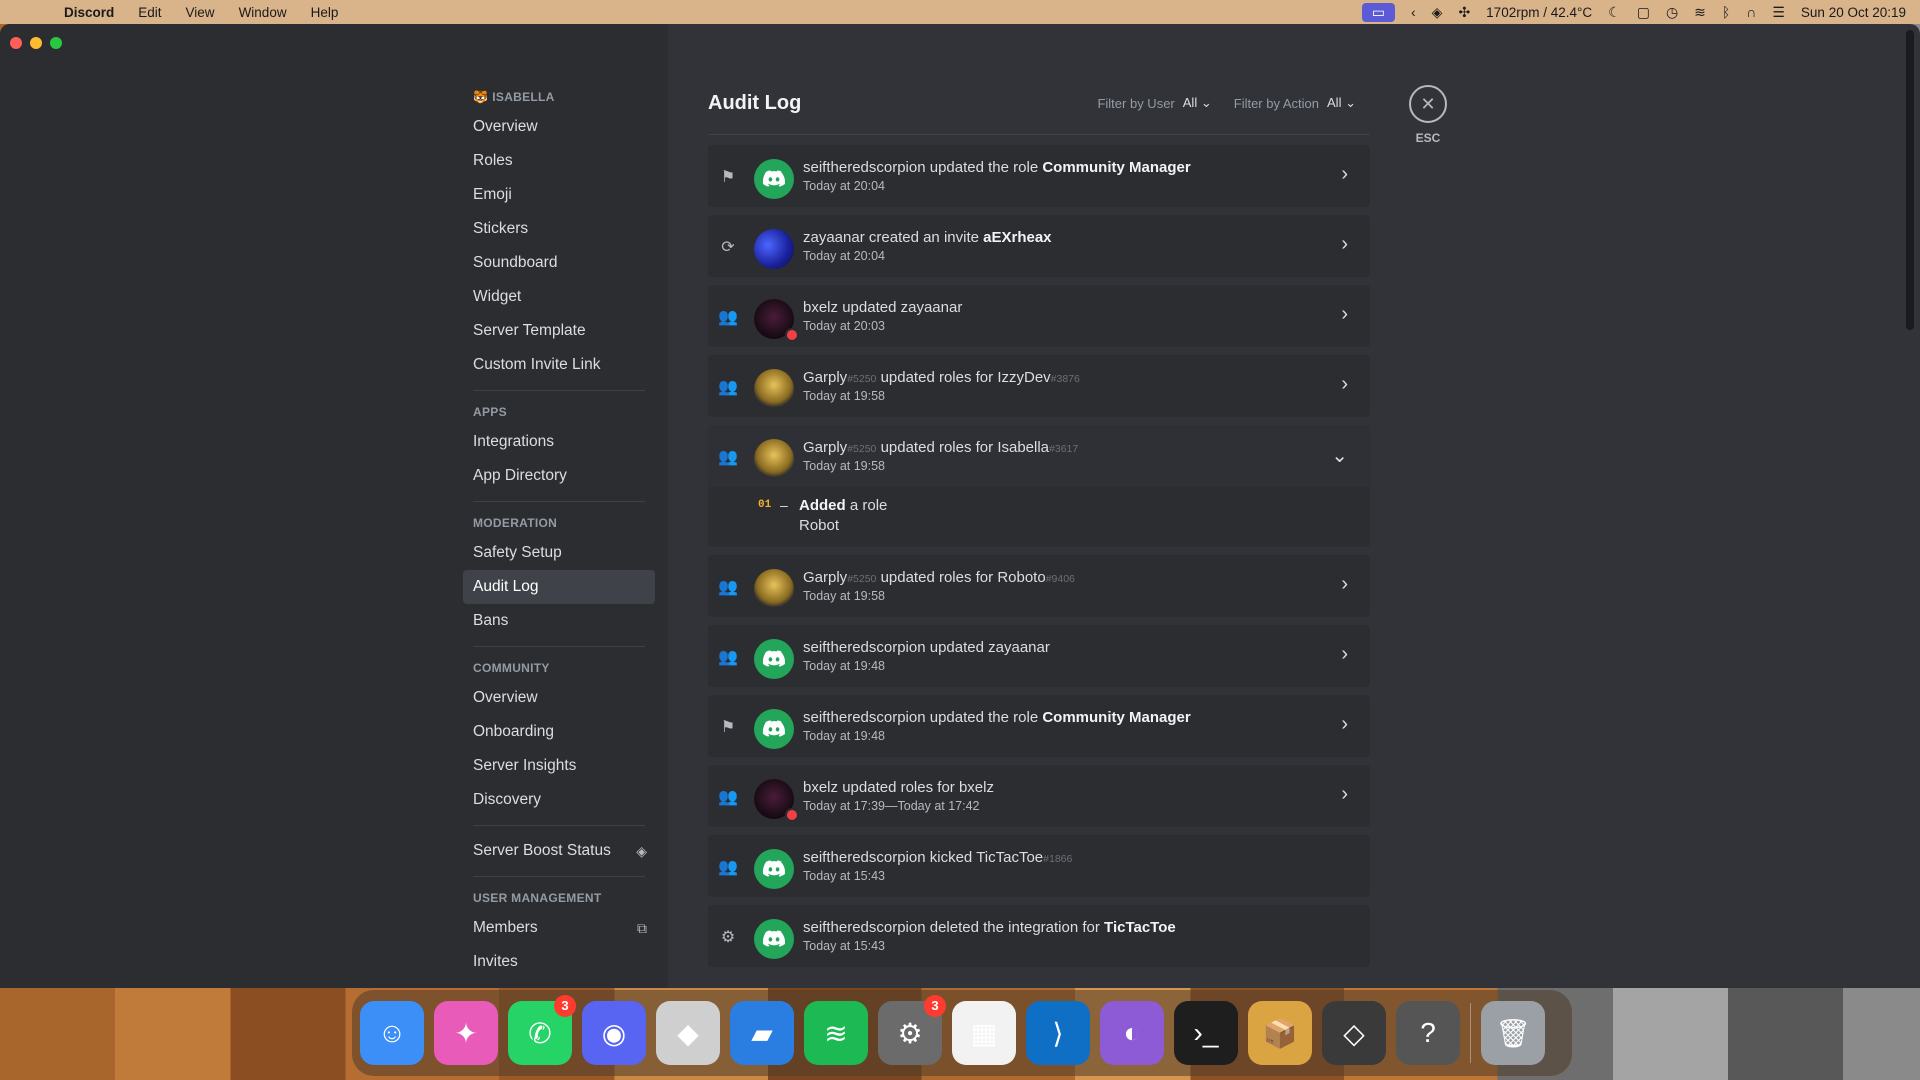 This screenshot has width=1920, height=1080. What do you see at coordinates (1614, 12) in the screenshot?
I see `moon-icon: ☾` at bounding box center [1614, 12].